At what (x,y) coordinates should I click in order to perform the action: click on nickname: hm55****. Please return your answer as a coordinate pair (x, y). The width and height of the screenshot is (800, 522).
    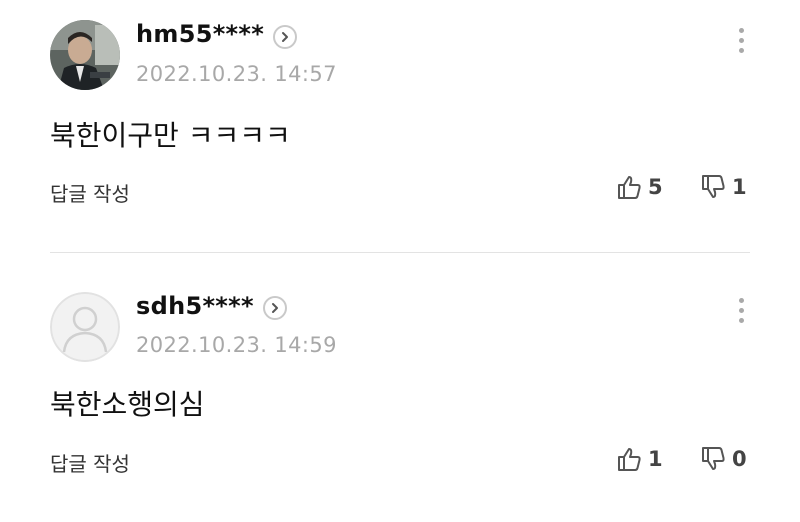
    Looking at the image, I should click on (200, 34).